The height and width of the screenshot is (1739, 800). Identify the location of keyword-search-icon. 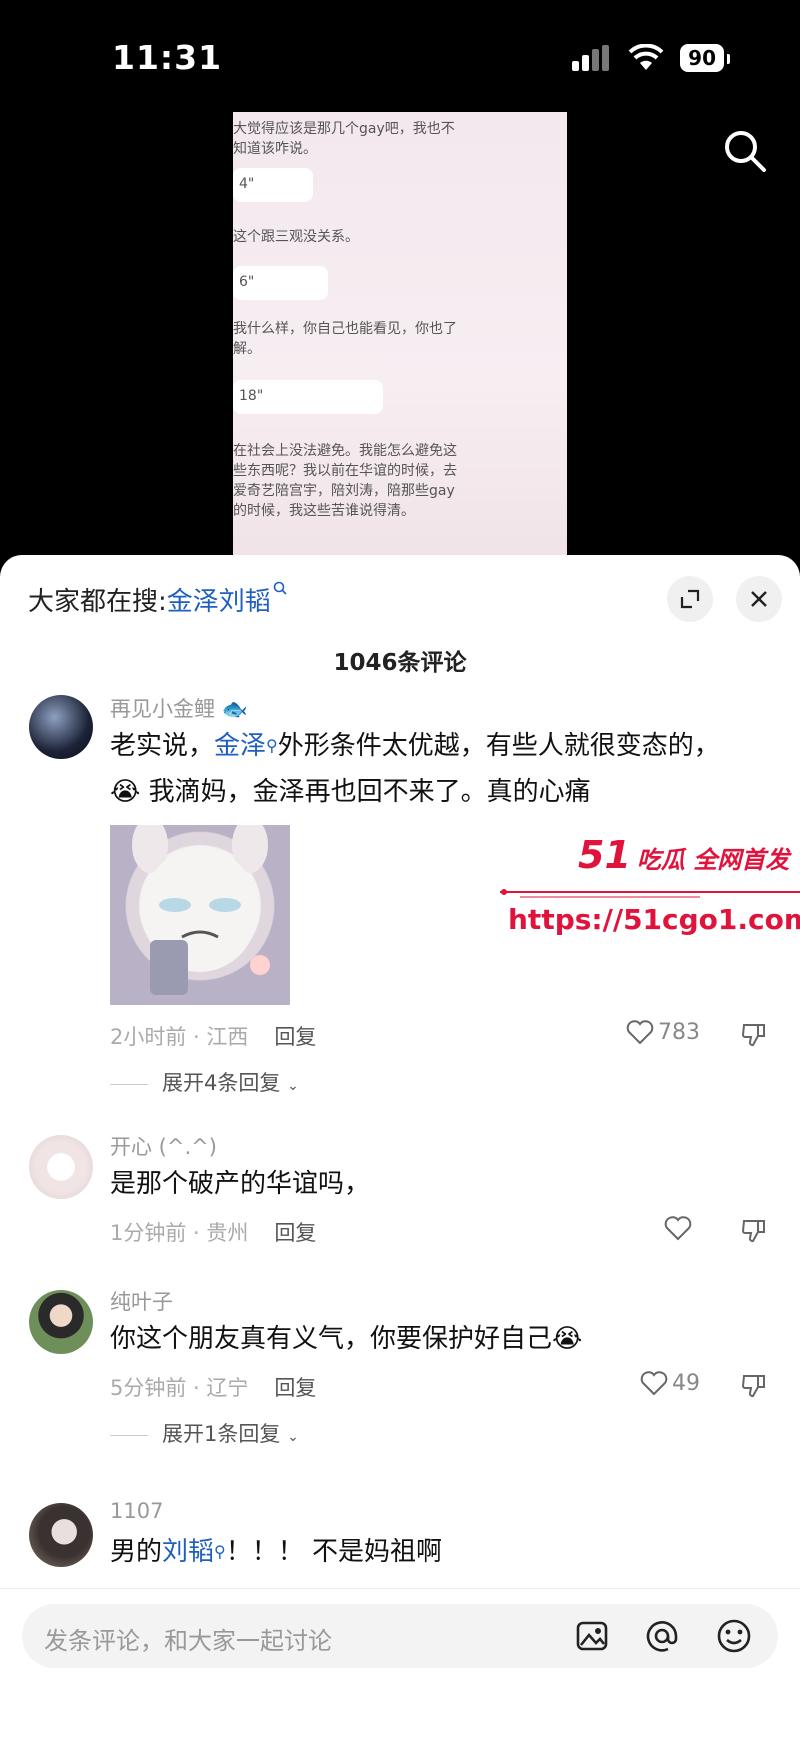
(280, 588).